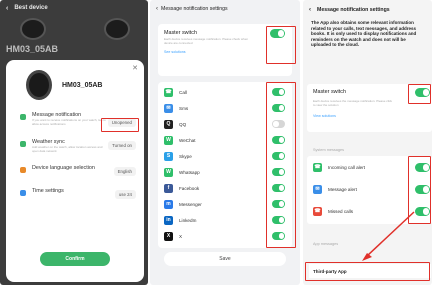  Describe the element at coordinates (168, 108) in the screenshot. I see `sms-icon: ✉` at that location.